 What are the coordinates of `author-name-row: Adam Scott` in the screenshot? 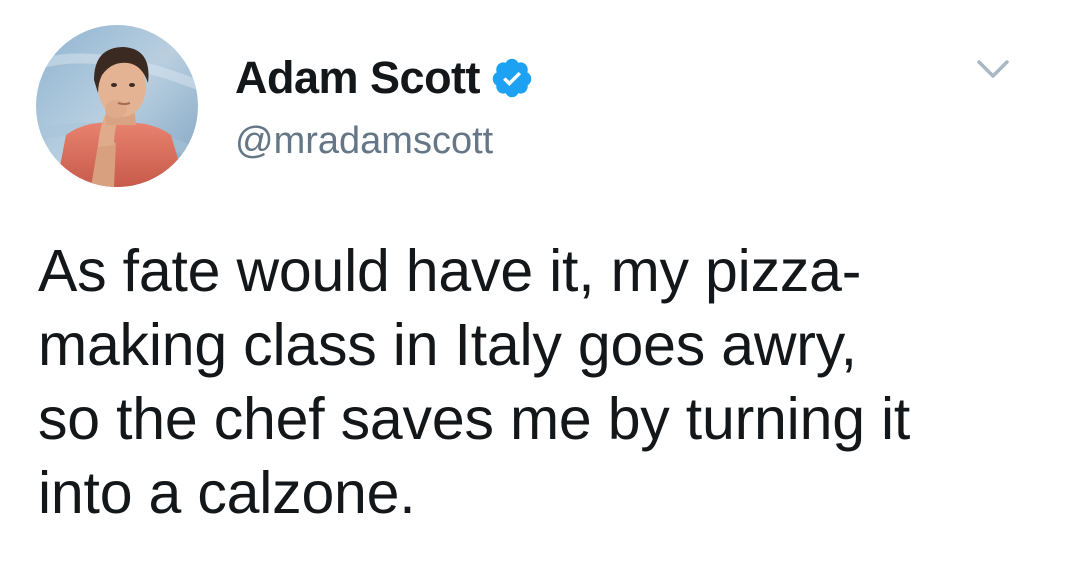 It's located at (384, 78).